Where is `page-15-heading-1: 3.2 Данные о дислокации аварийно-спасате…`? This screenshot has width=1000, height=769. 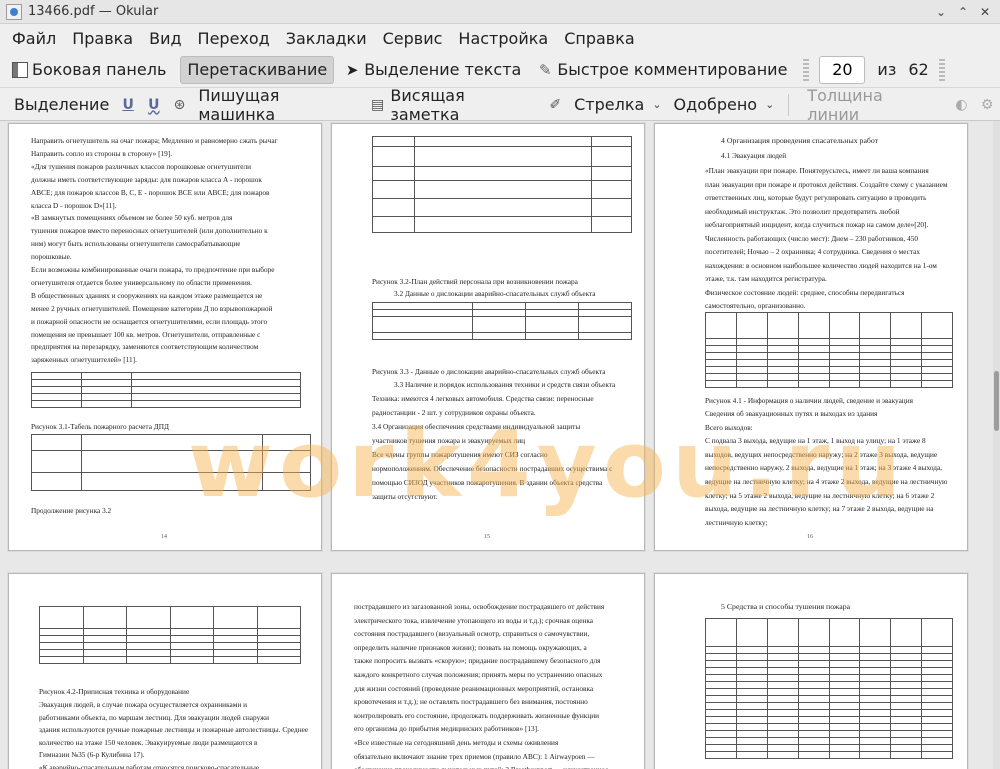 page-15-heading-1: 3.2 Данные о дислокации аварийно-спасате… is located at coordinates (495, 293).